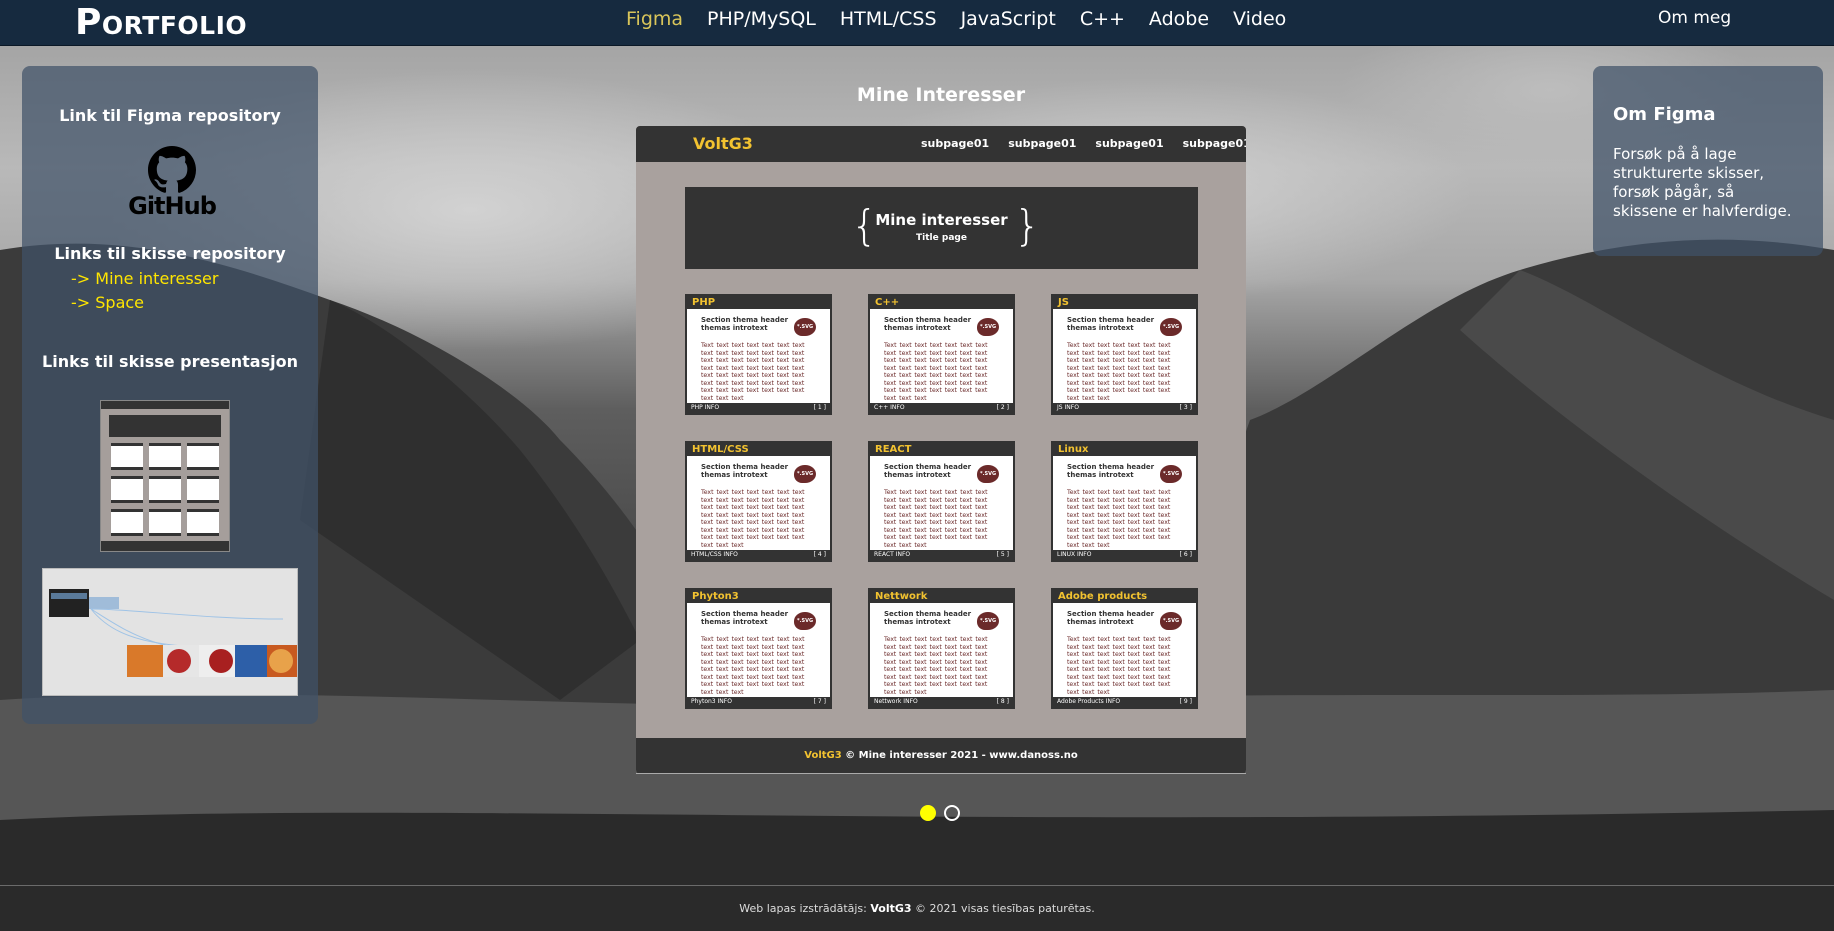  What do you see at coordinates (758, 408) in the screenshot?
I see `card-footer: PHP INFO[ 1 ]` at bounding box center [758, 408].